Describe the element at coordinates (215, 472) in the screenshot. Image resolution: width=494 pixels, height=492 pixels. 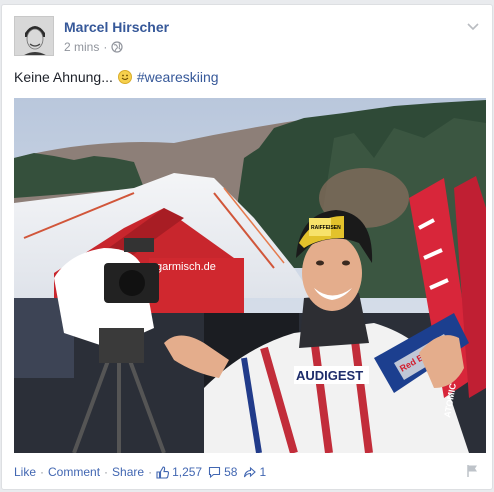
I see `comment-bubble-icon` at that location.